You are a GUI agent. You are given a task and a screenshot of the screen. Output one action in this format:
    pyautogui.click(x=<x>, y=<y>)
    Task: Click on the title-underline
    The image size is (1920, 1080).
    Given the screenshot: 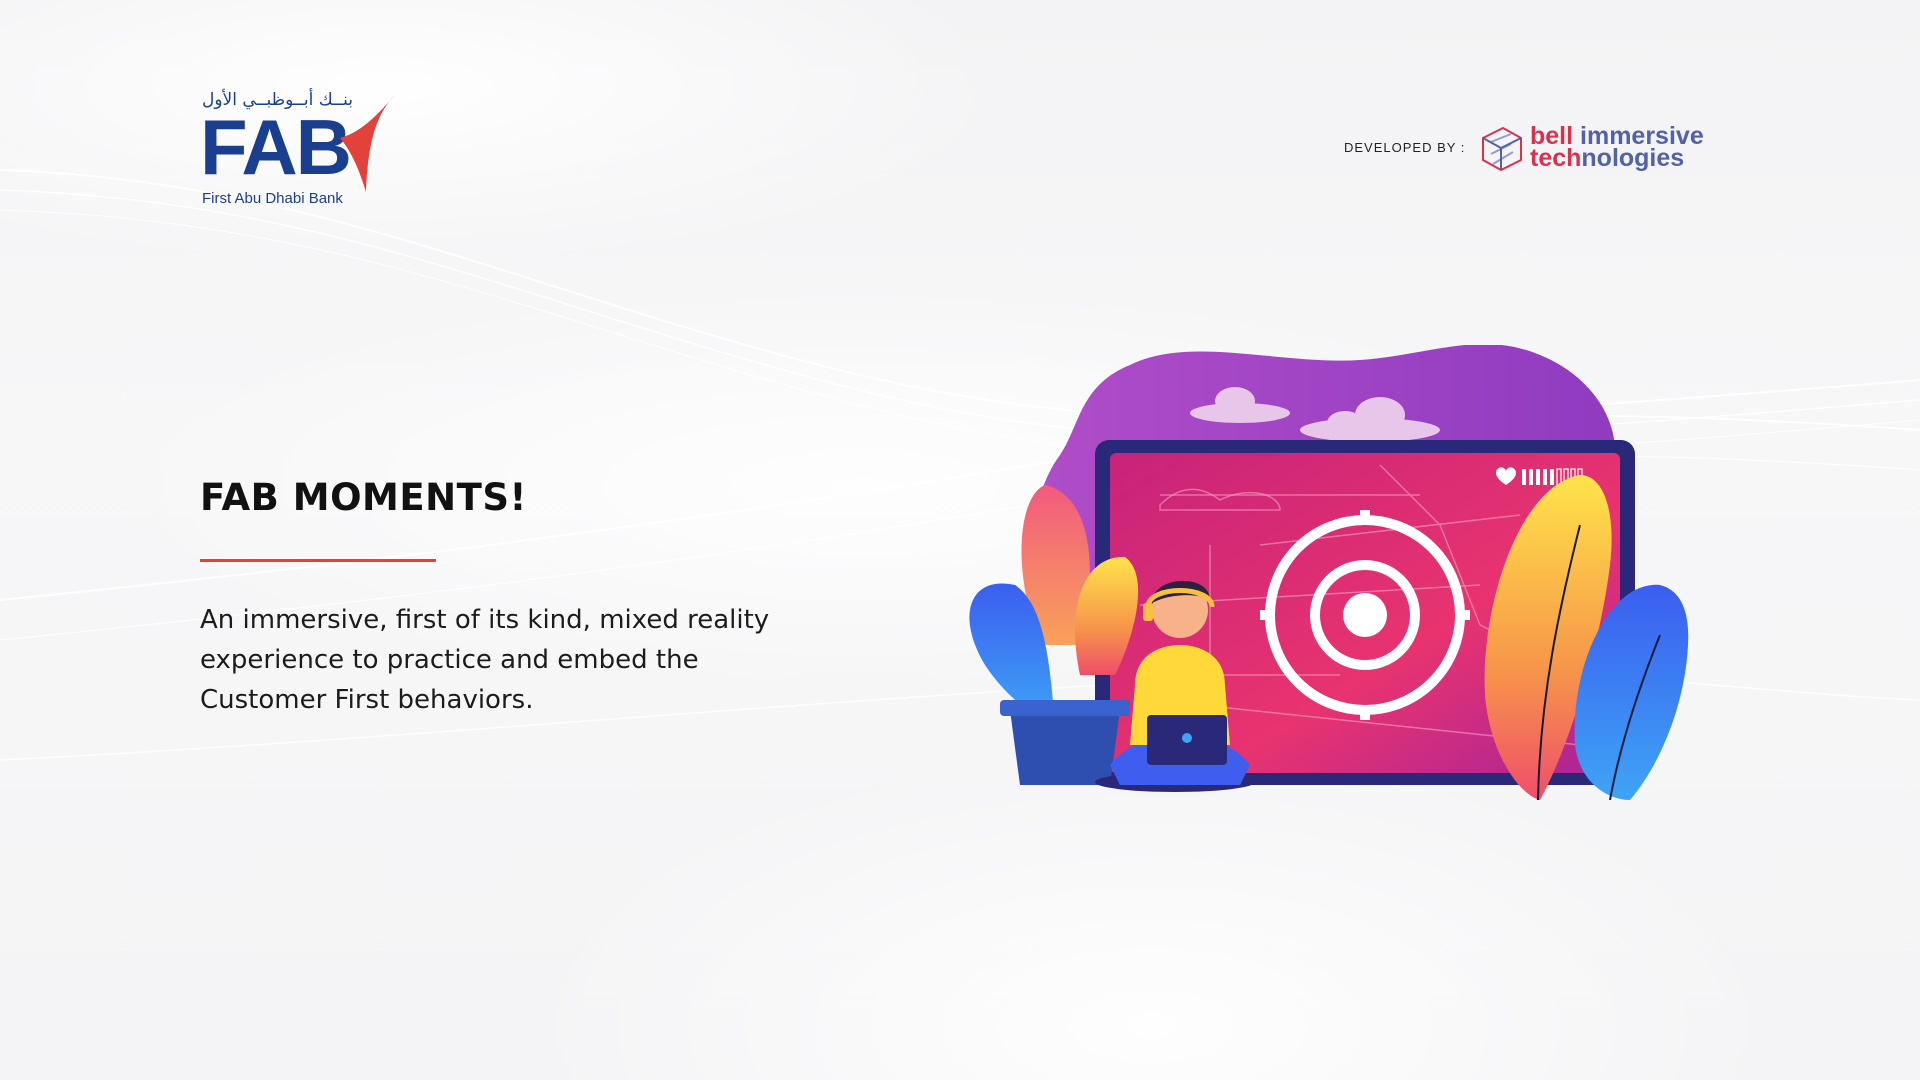 What is the action you would take?
    pyautogui.click(x=318, y=560)
    